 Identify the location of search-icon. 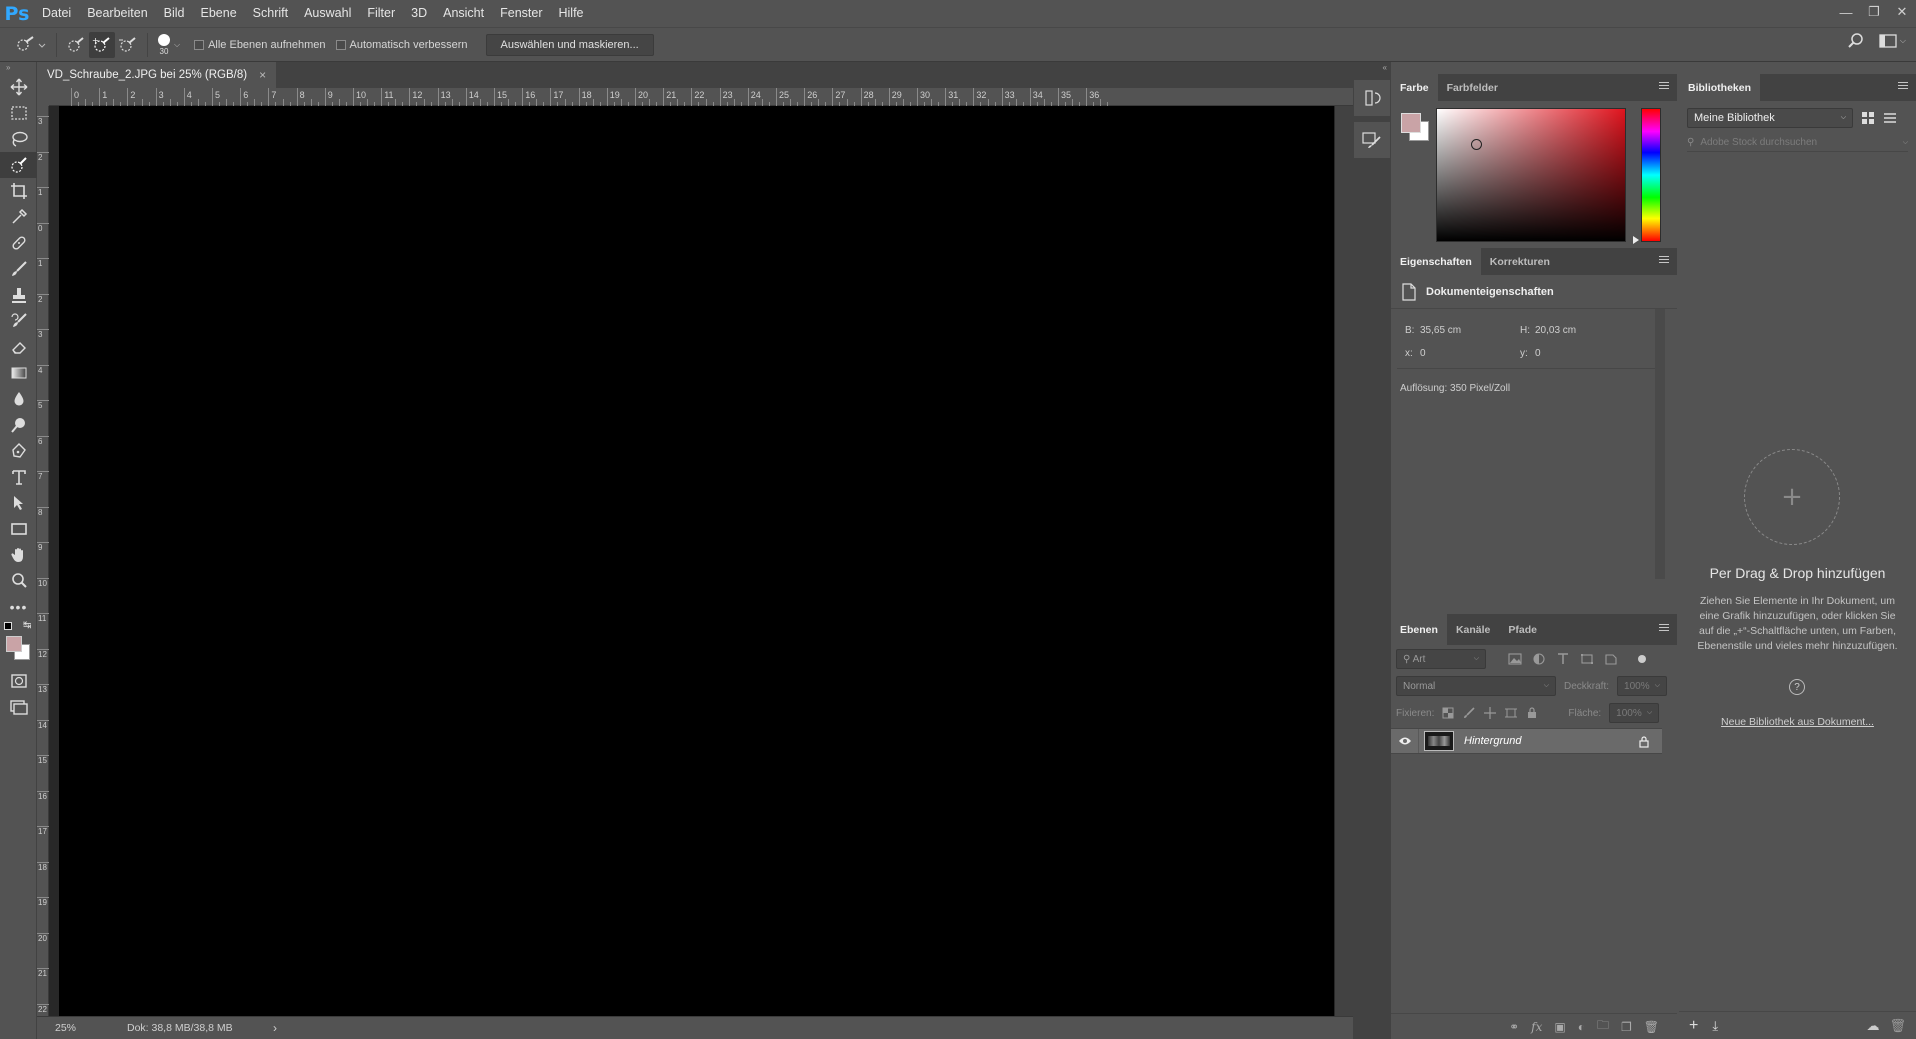
(1856, 41).